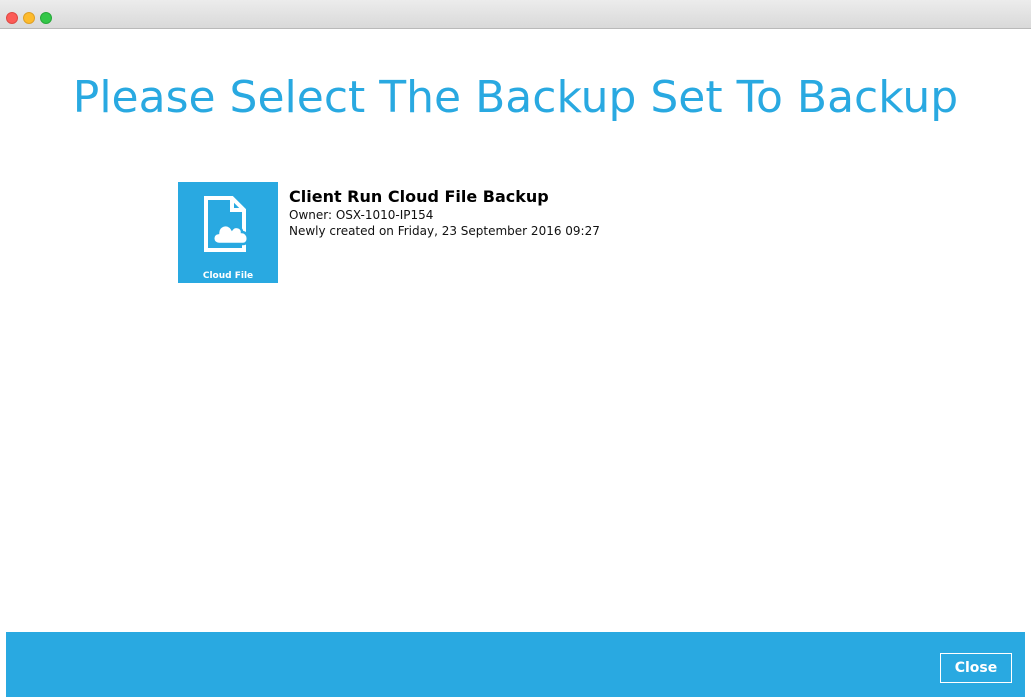 This screenshot has height=697, width=1031. Describe the element at coordinates (228, 276) in the screenshot. I see `backup-set-type-label: Cloud File` at that location.